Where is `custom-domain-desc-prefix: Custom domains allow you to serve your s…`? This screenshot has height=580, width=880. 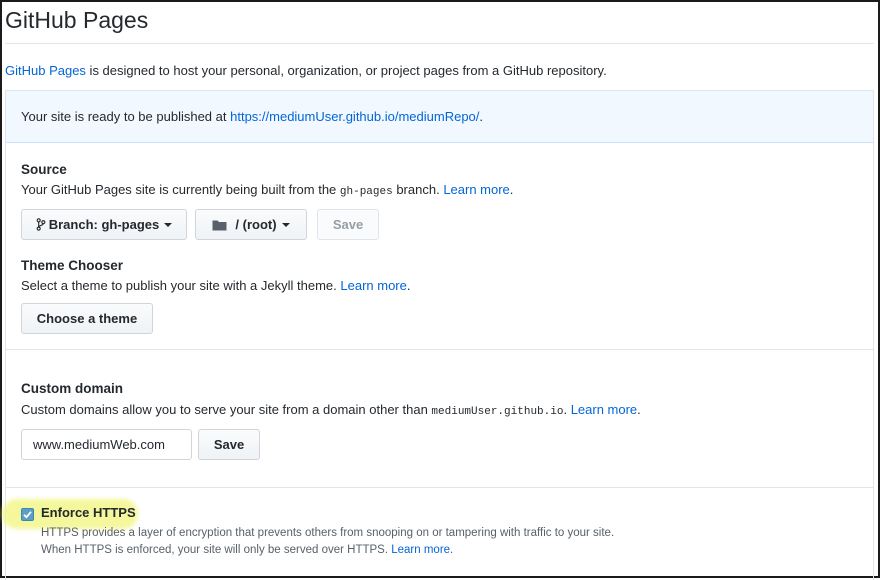 custom-domain-desc-prefix: Custom domains allow you to serve your s… is located at coordinates (226, 409).